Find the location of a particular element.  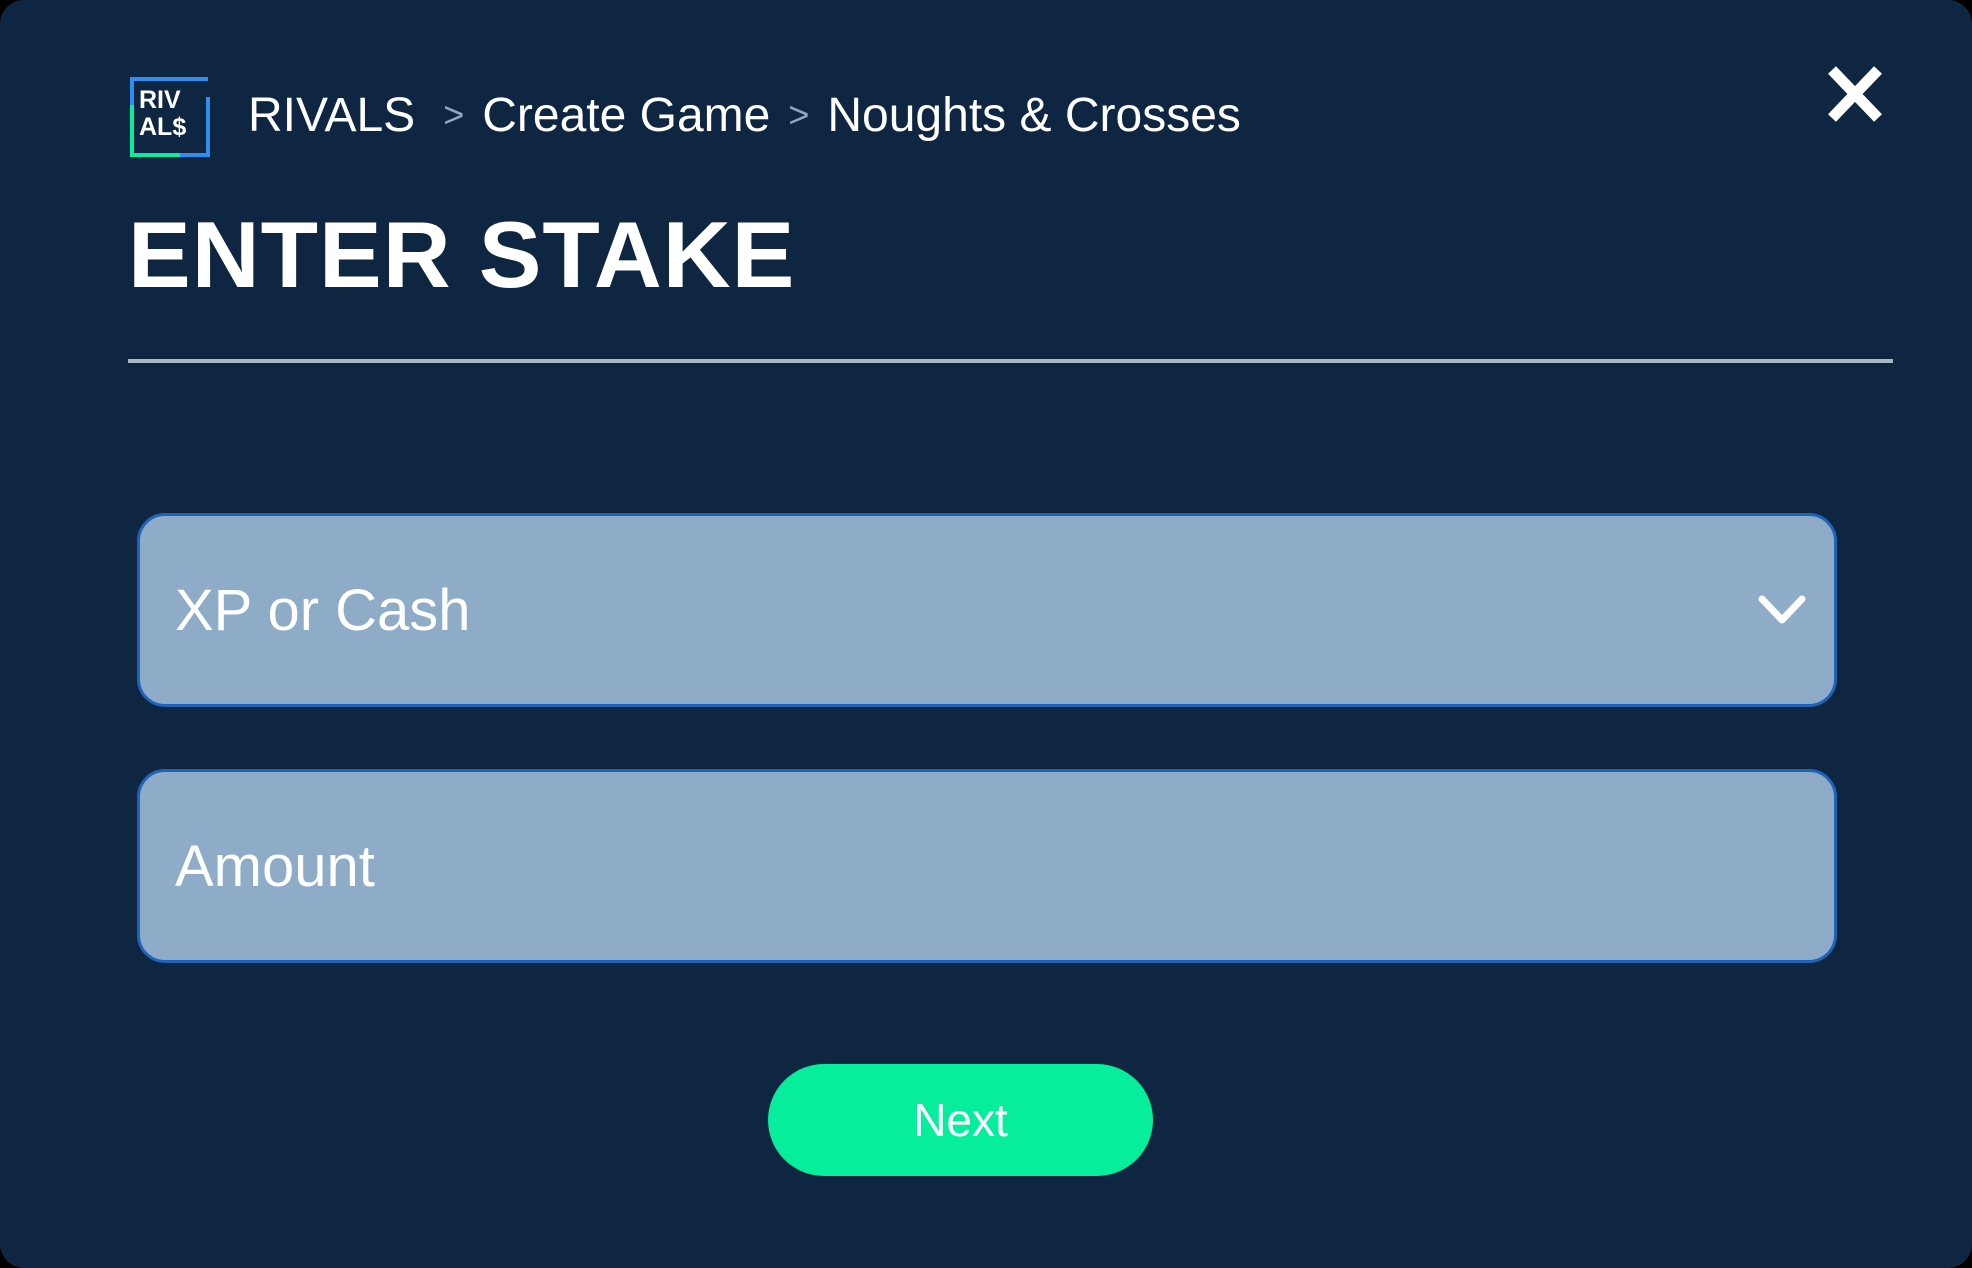

breadcrumb-item-rivals: RIVALS is located at coordinates (331, 115).